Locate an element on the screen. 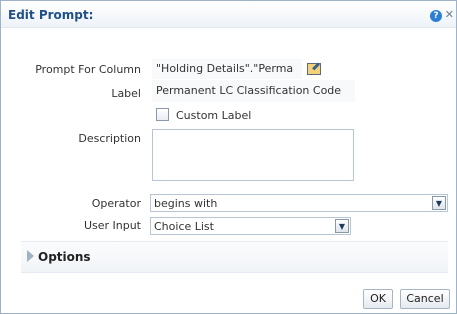 The width and height of the screenshot is (457, 314). options-section-toggle: Options is located at coordinates (234, 257).